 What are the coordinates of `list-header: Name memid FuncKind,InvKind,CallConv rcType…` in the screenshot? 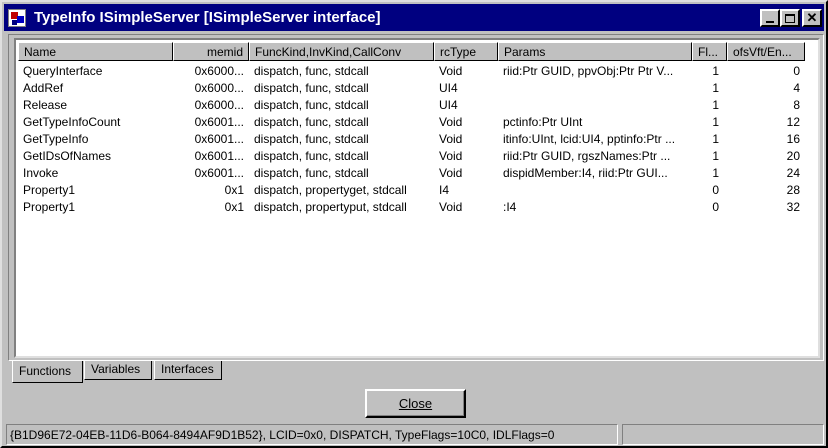 It's located at (411, 51).